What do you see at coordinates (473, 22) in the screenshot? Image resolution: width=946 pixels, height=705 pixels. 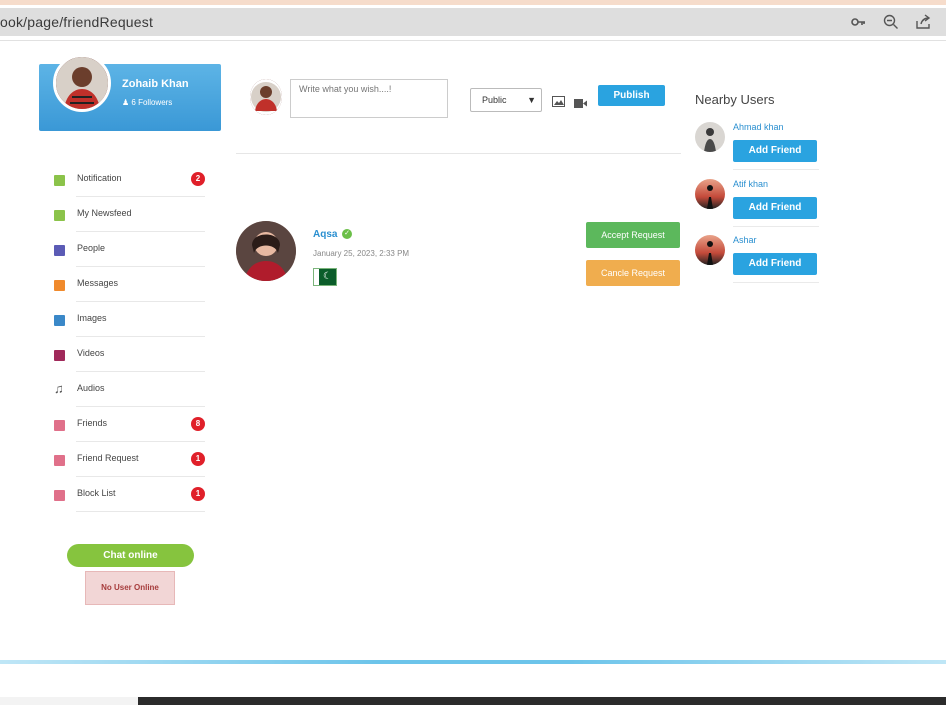 I see `address-bar: ook/page/friendRequest` at bounding box center [473, 22].